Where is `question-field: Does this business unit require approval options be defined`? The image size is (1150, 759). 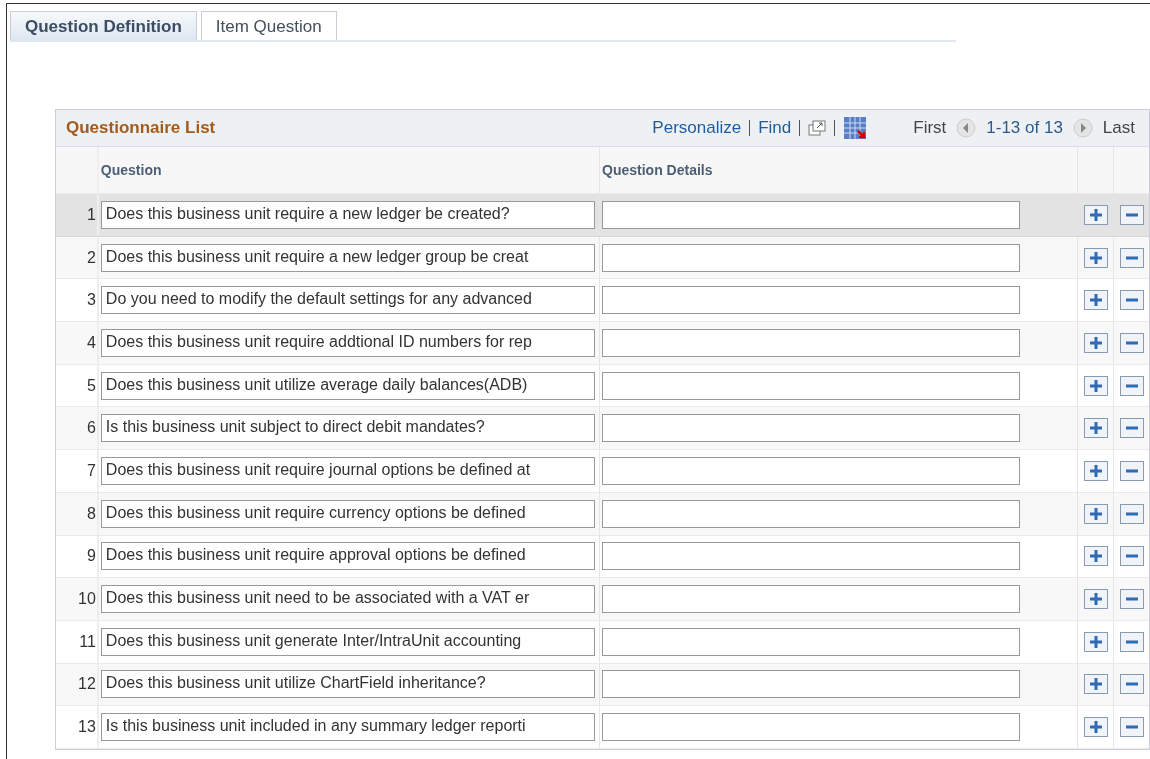 question-field: Does this business unit require approval options be defined is located at coordinates (347, 556).